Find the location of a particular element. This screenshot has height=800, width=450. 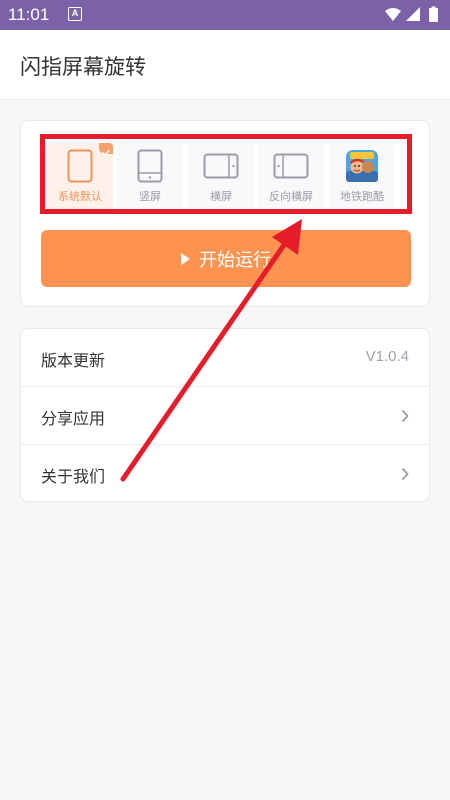

app-bar: 闪指屏幕旋转 is located at coordinates (225, 65).